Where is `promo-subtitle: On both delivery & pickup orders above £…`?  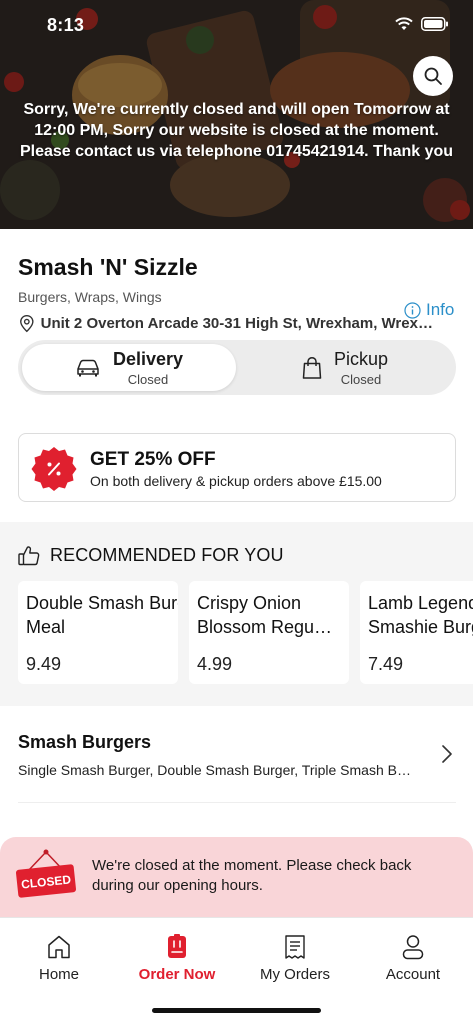 promo-subtitle: On both delivery & pickup orders above £… is located at coordinates (236, 481).